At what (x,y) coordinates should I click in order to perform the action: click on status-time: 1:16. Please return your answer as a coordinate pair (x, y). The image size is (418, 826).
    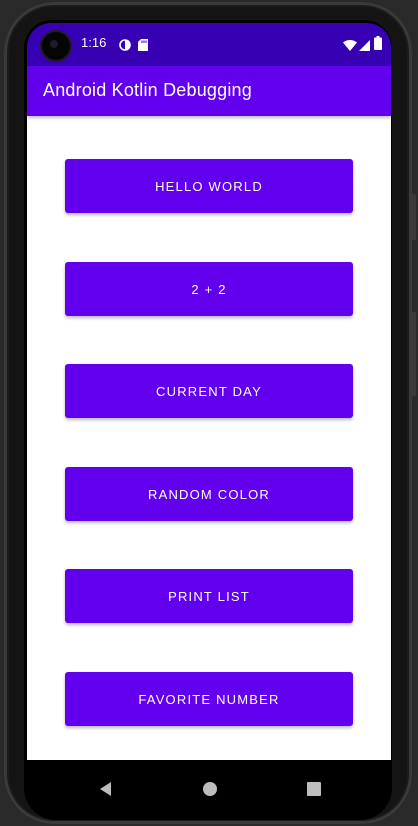
    Looking at the image, I should click on (94, 42).